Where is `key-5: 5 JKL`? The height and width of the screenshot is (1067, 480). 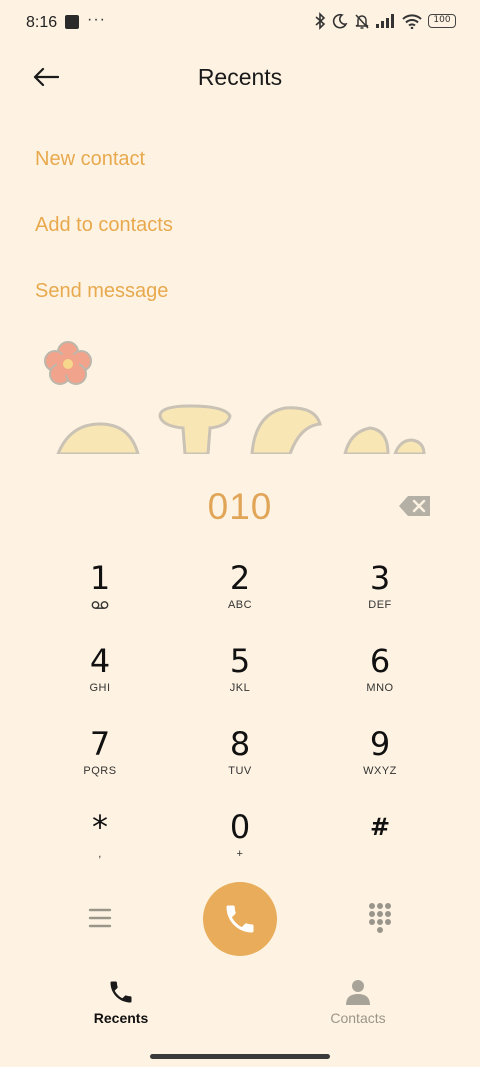
key-5: 5 JKL is located at coordinates (240, 679).